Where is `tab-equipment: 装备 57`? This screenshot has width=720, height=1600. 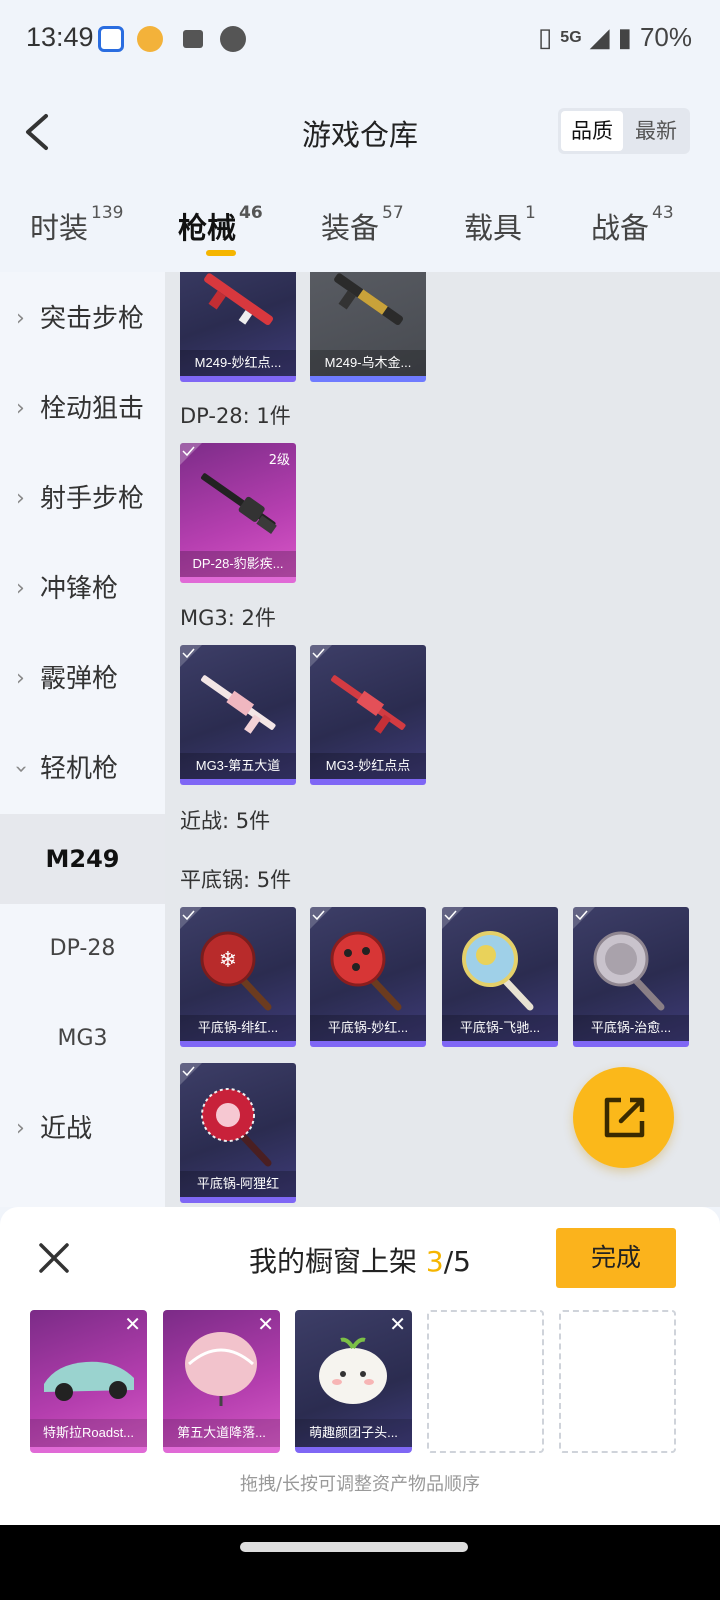 tab-equipment: 装备 57 is located at coordinates (362, 225).